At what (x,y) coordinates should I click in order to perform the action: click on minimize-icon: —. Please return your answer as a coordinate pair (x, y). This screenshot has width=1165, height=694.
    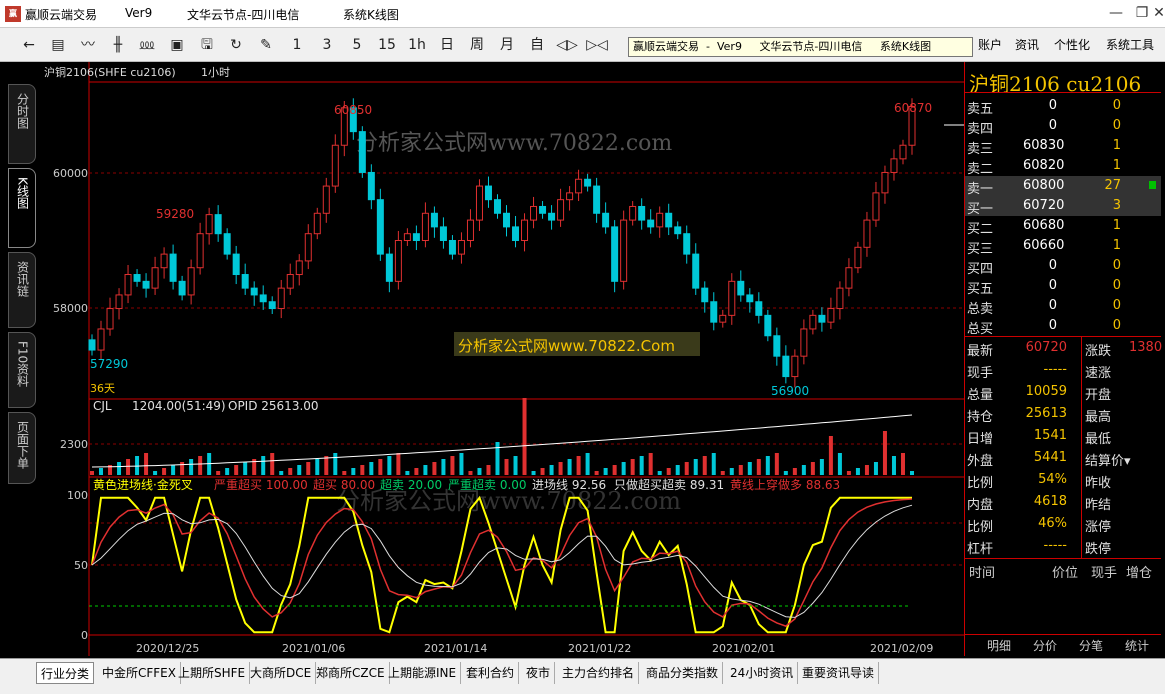
    Looking at the image, I should click on (1116, 13).